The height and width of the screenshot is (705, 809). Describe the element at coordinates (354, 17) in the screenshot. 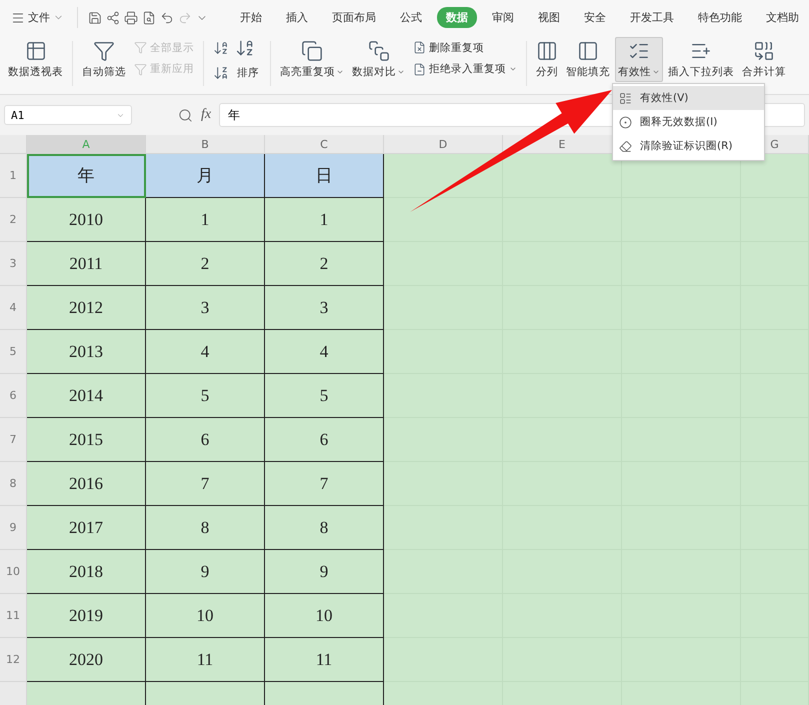

I see `ribbon-tab: 页面布局` at that location.